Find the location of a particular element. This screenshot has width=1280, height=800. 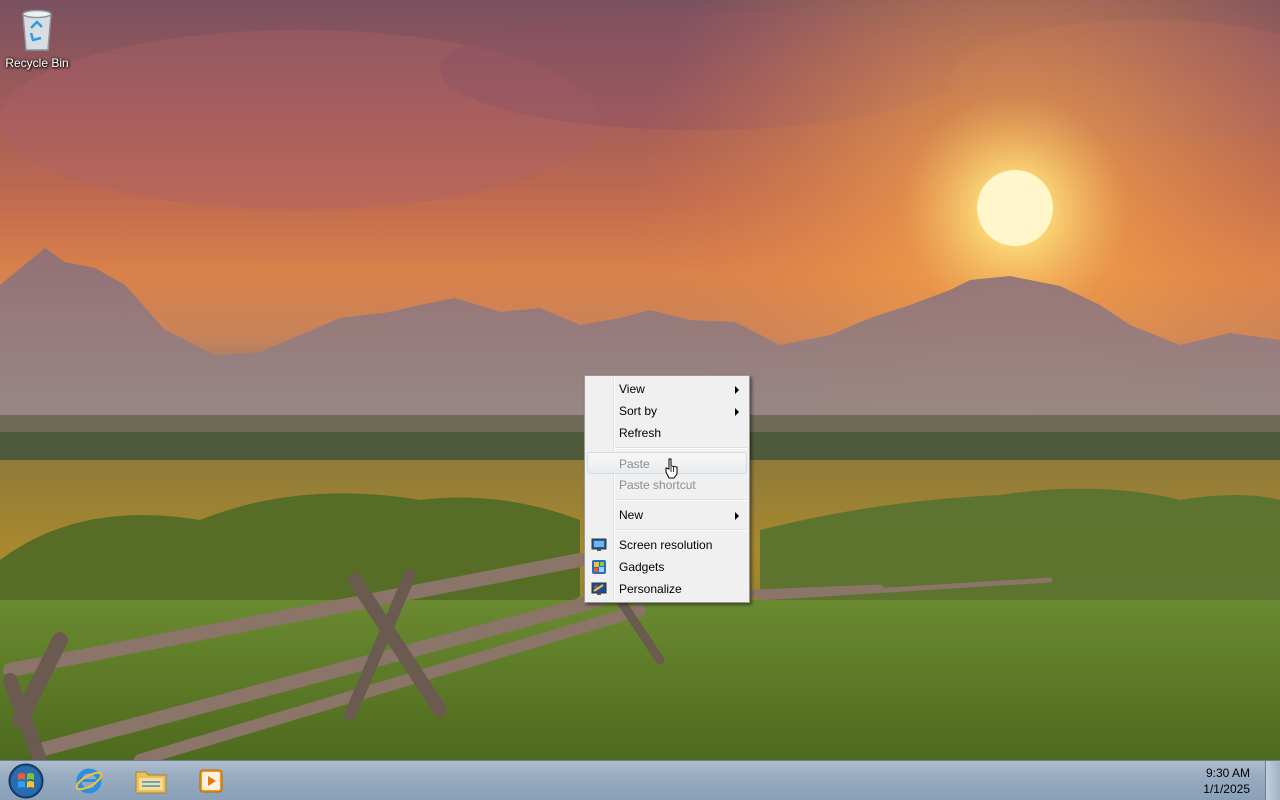

taskbar-media-player is located at coordinates (211, 781).